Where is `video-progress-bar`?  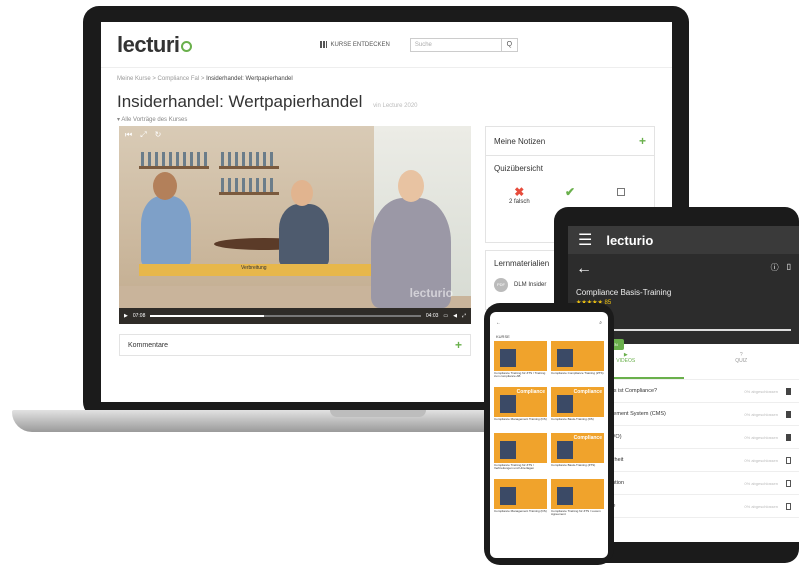
video-progress-bar is located at coordinates (285, 316).